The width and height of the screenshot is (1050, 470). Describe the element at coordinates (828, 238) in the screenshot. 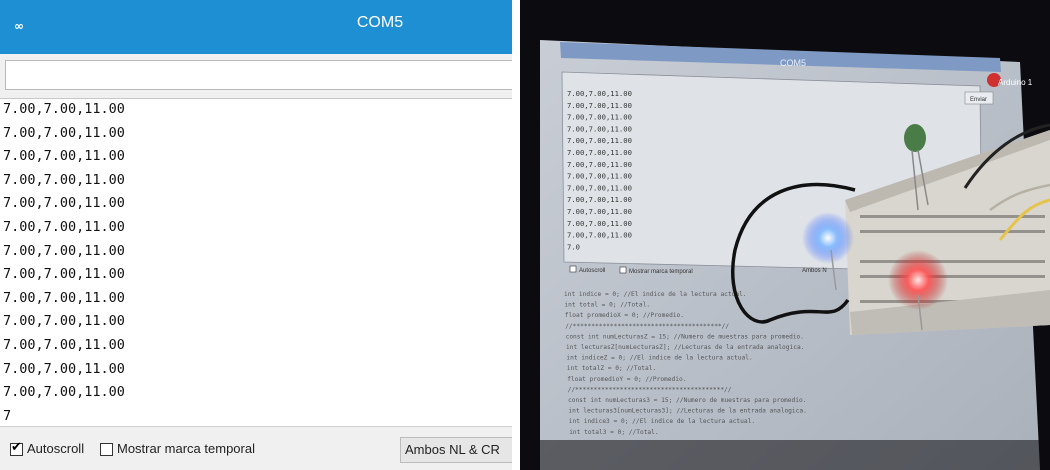

I see `blue-led` at that location.